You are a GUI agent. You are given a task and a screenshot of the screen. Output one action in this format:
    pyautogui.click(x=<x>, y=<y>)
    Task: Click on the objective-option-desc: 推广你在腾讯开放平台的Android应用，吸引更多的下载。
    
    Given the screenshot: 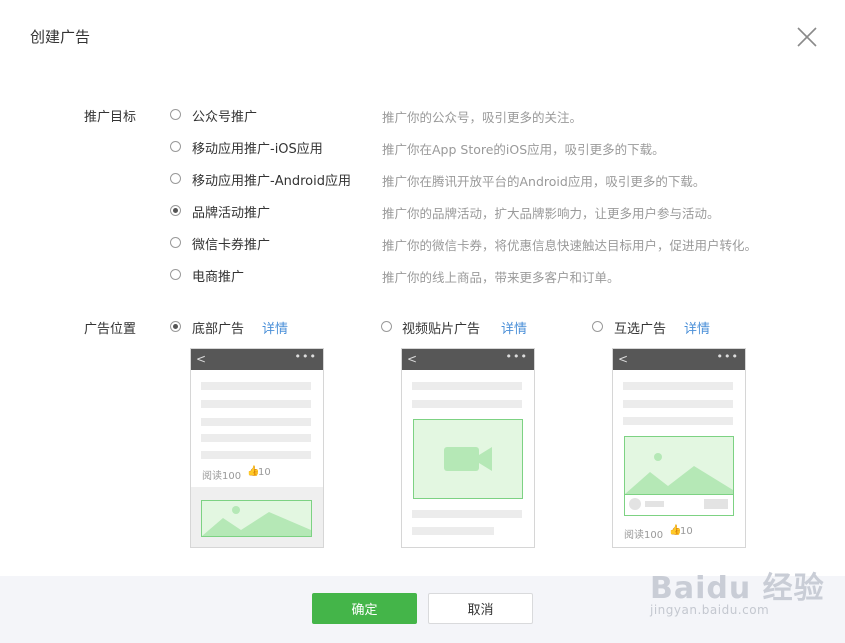 What is the action you would take?
    pyautogui.click(x=544, y=181)
    